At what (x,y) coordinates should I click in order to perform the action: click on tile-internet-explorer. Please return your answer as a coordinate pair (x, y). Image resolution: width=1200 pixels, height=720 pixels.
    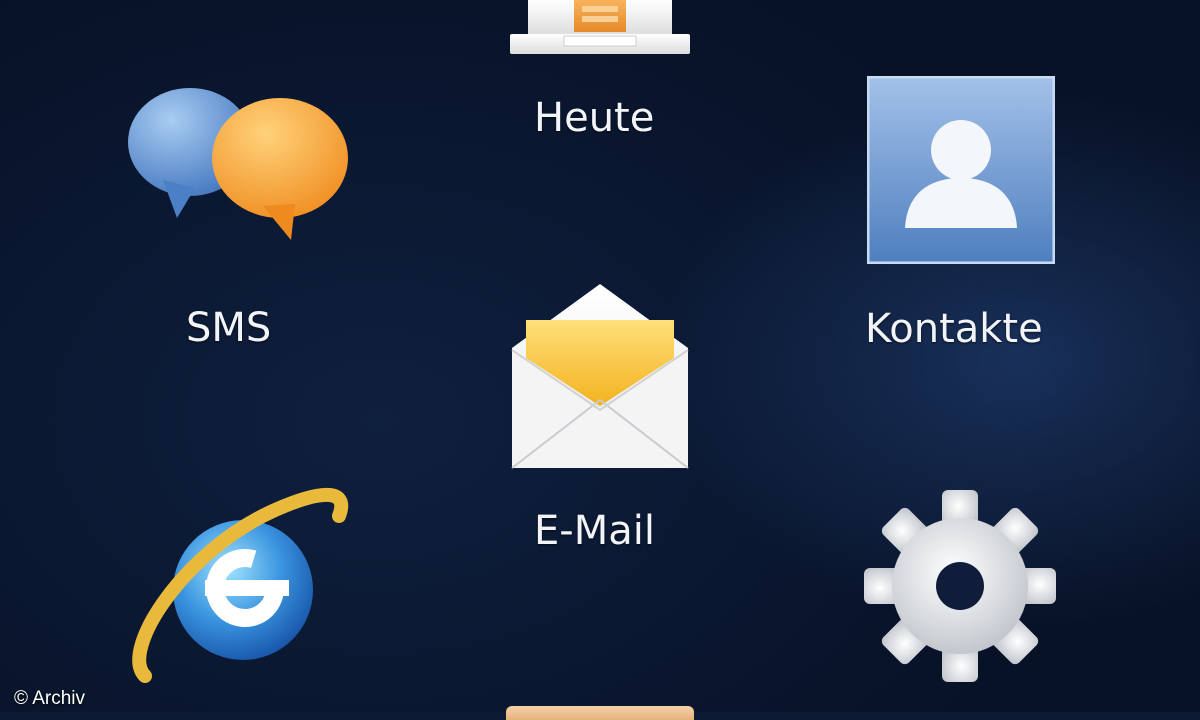
    Looking at the image, I should click on (240, 587).